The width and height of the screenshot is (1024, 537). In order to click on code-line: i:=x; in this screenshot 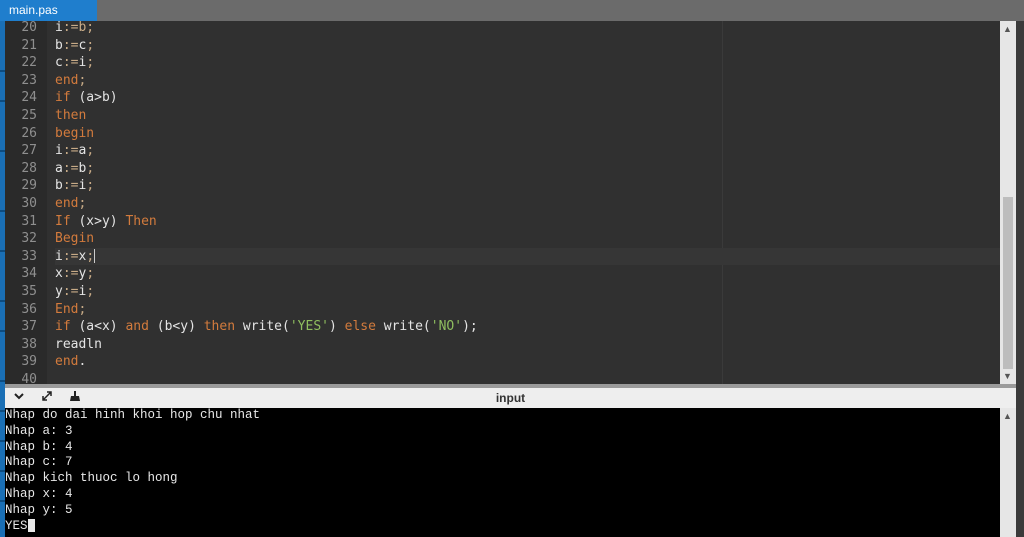, I will do `click(527, 256)`.